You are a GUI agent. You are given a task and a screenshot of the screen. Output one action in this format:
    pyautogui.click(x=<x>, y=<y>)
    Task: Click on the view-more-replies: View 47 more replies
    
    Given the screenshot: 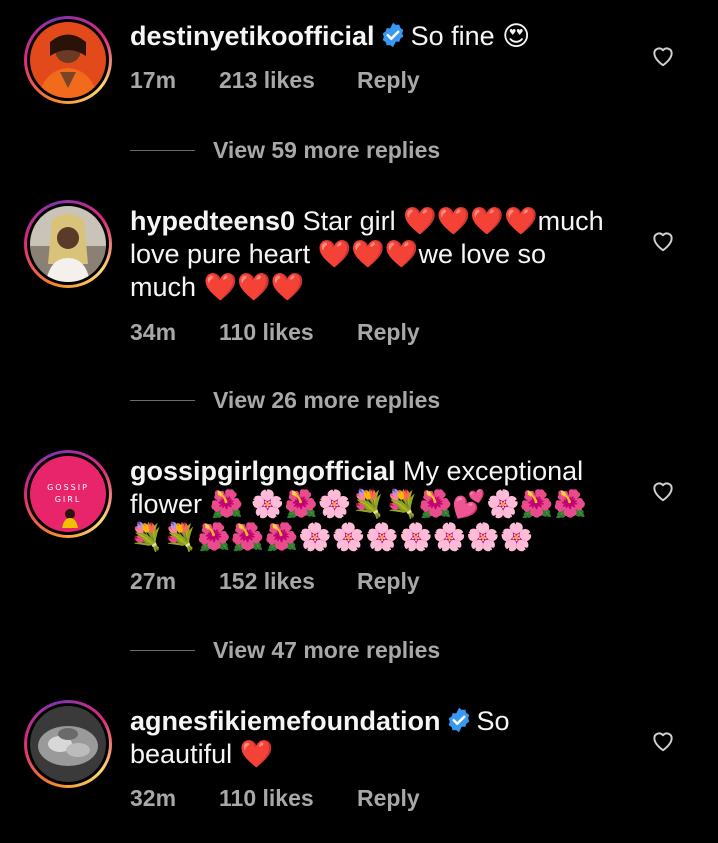 What is the action you would take?
    pyautogui.click(x=330, y=650)
    